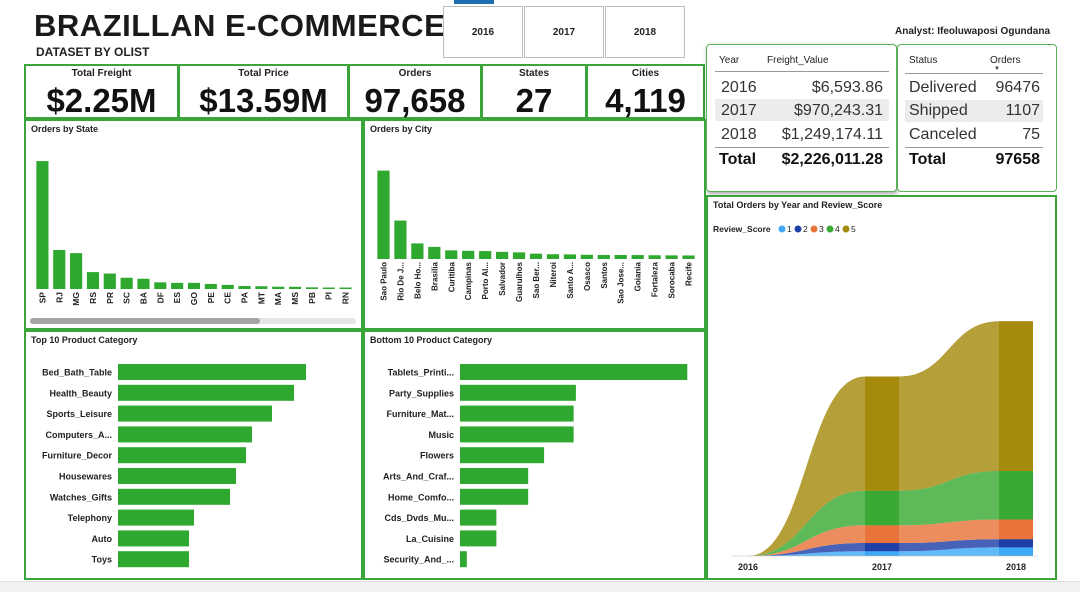 This screenshot has height=592, width=1080. Describe the element at coordinates (534, 100) in the screenshot. I see `kpi-value: 27` at that location.